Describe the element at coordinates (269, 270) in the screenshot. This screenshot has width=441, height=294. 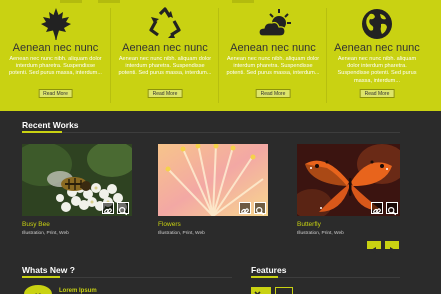
I see `features-heading: Features` at that location.